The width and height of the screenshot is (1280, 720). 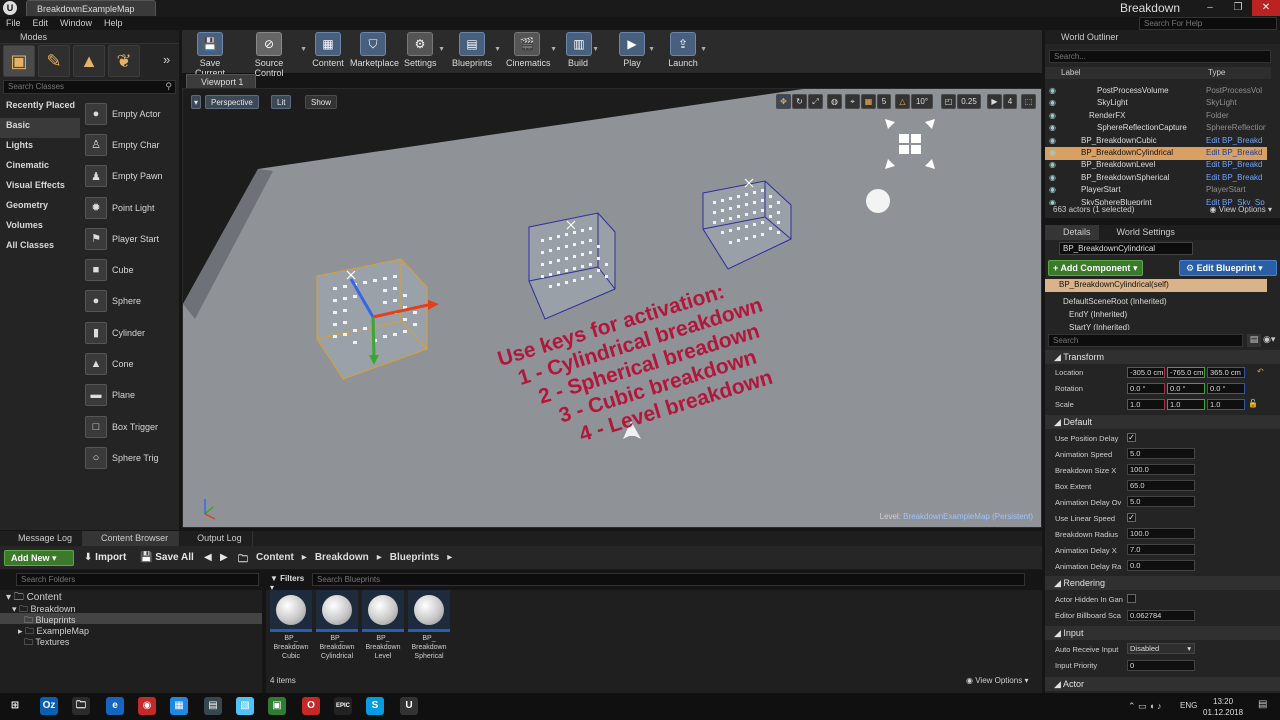 What do you see at coordinates (224, 557) in the screenshot?
I see `history-forward-icon: ▶` at bounding box center [224, 557].